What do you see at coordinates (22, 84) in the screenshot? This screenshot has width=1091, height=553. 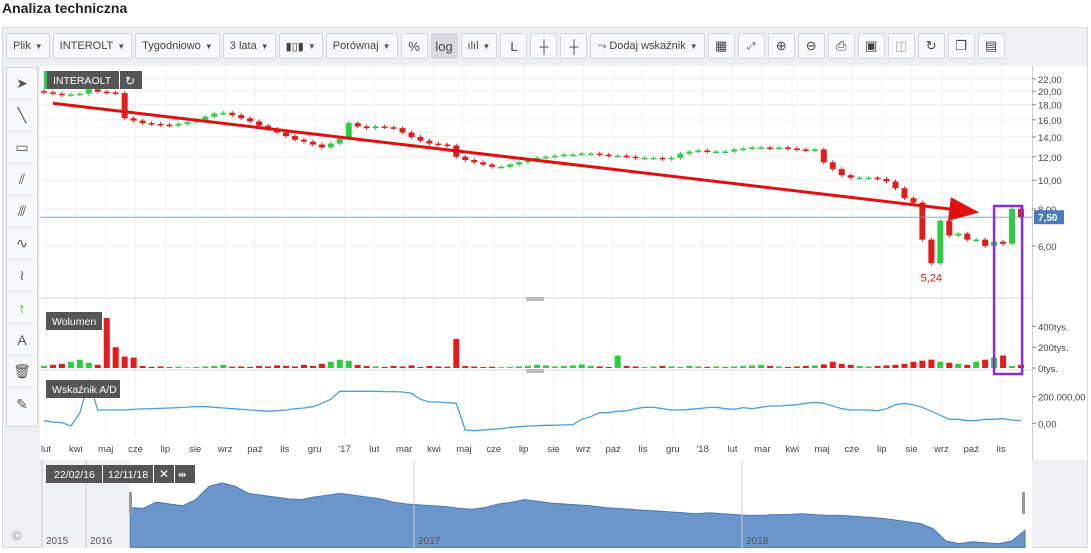 I see `cursor-tool: ➤` at bounding box center [22, 84].